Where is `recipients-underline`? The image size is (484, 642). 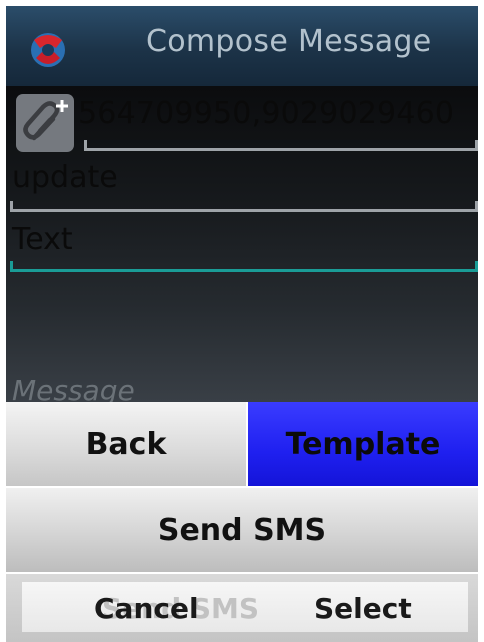 recipients-underline is located at coordinates (281, 145).